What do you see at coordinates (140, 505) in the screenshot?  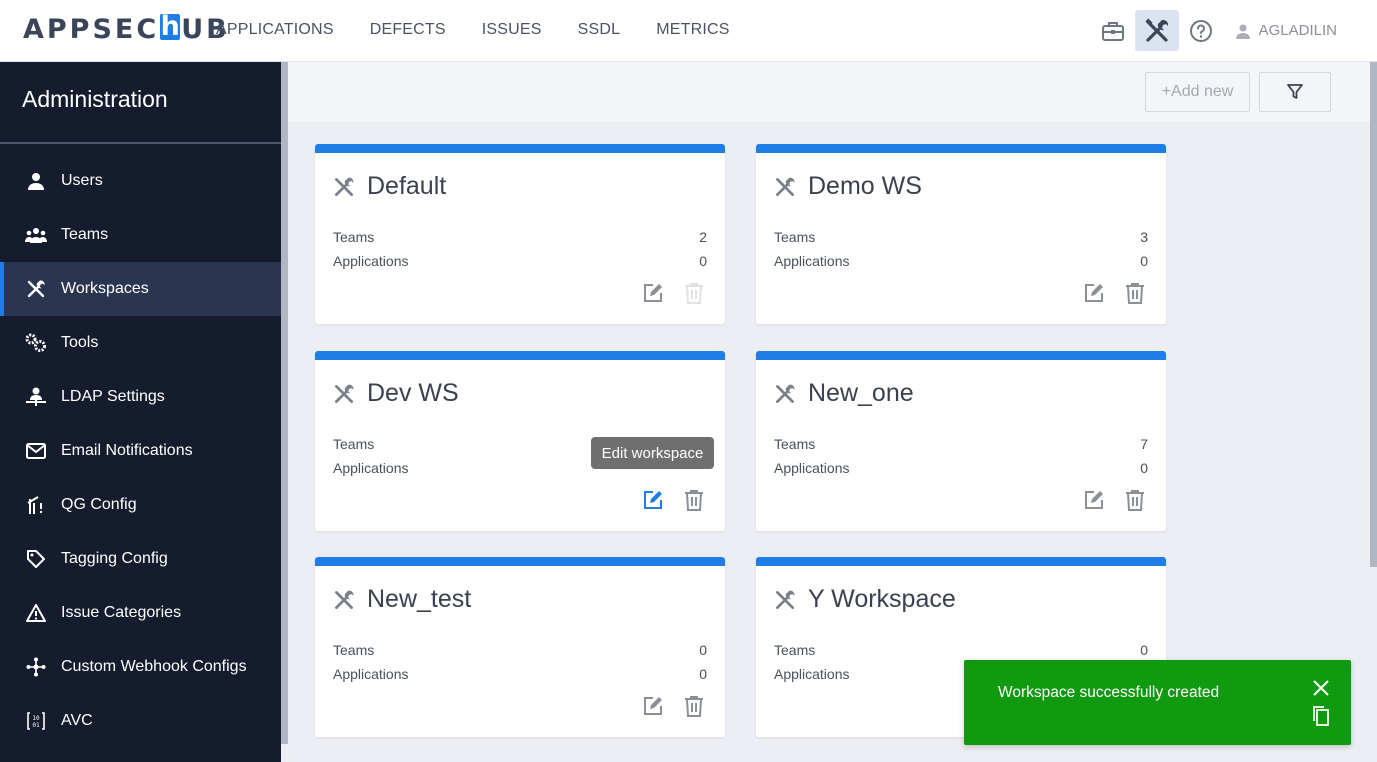 I see `sidebar-item-qg-config: QG Config` at bounding box center [140, 505].